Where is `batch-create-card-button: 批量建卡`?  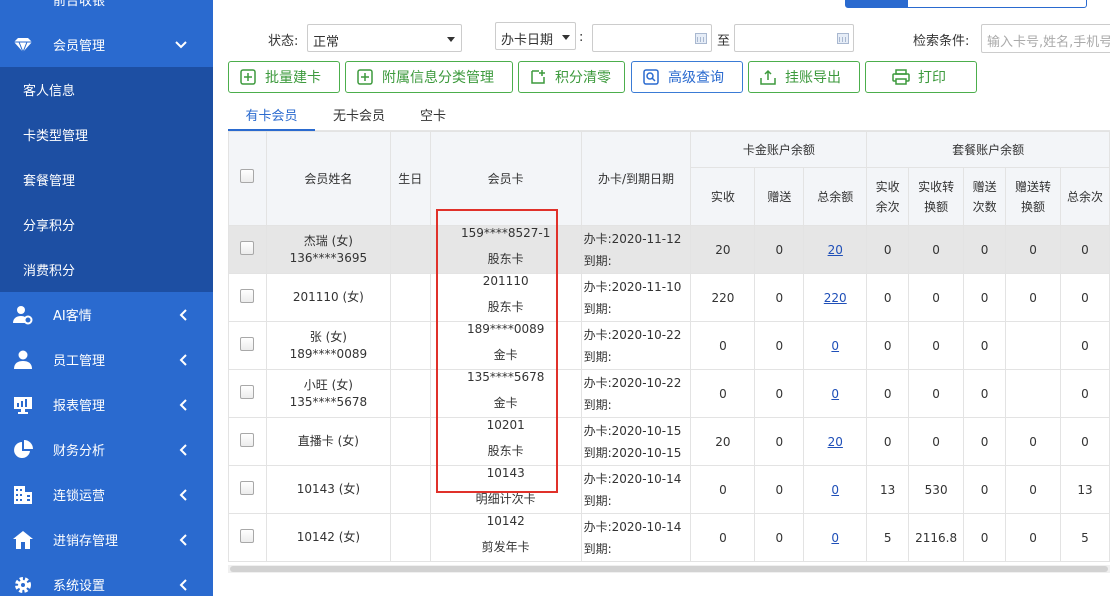
batch-create-card-button: 批量建卡 is located at coordinates (284, 77).